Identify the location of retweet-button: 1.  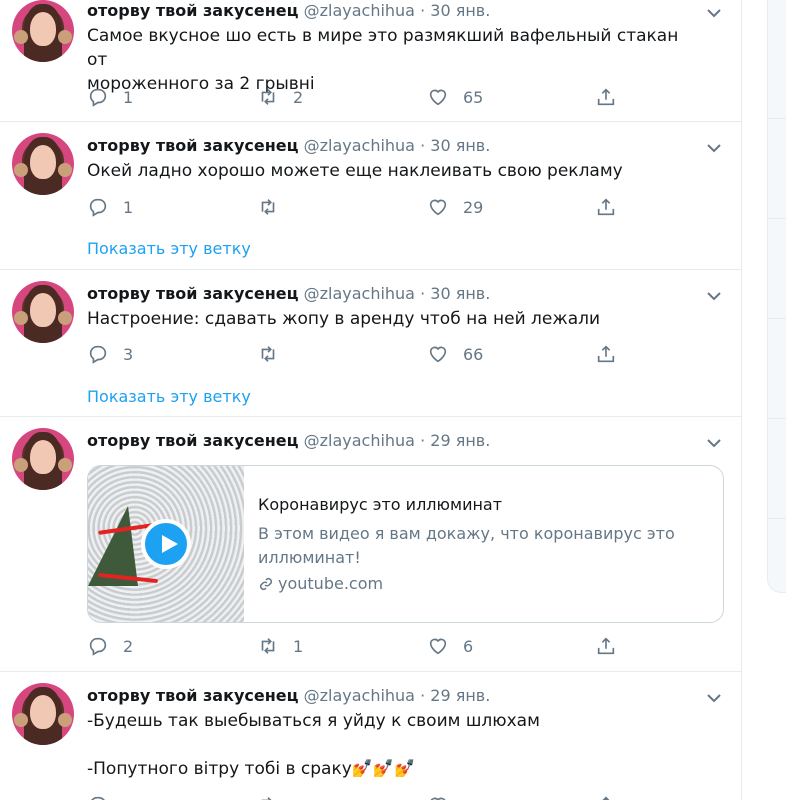
(280, 646).